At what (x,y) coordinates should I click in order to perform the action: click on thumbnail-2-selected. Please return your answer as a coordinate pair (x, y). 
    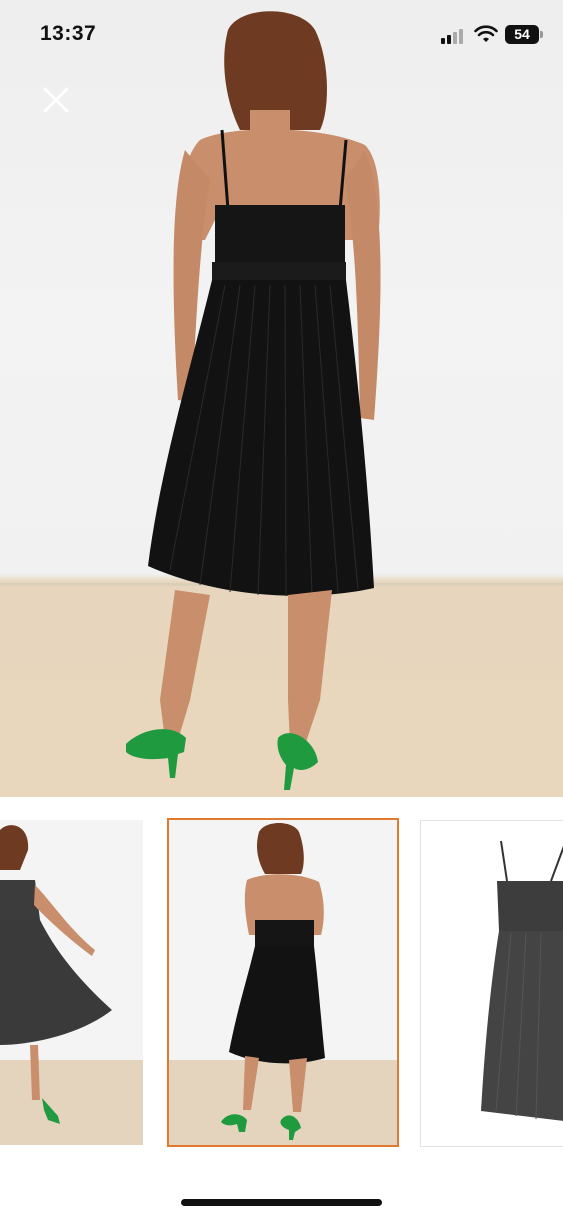
    Looking at the image, I should click on (283, 982).